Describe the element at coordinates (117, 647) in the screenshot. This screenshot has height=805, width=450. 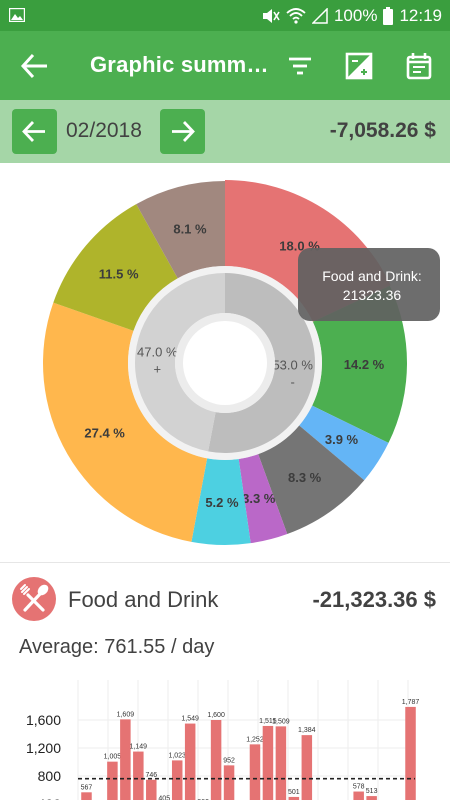
I see `daily-average: Average: 761.55 / day` at that location.